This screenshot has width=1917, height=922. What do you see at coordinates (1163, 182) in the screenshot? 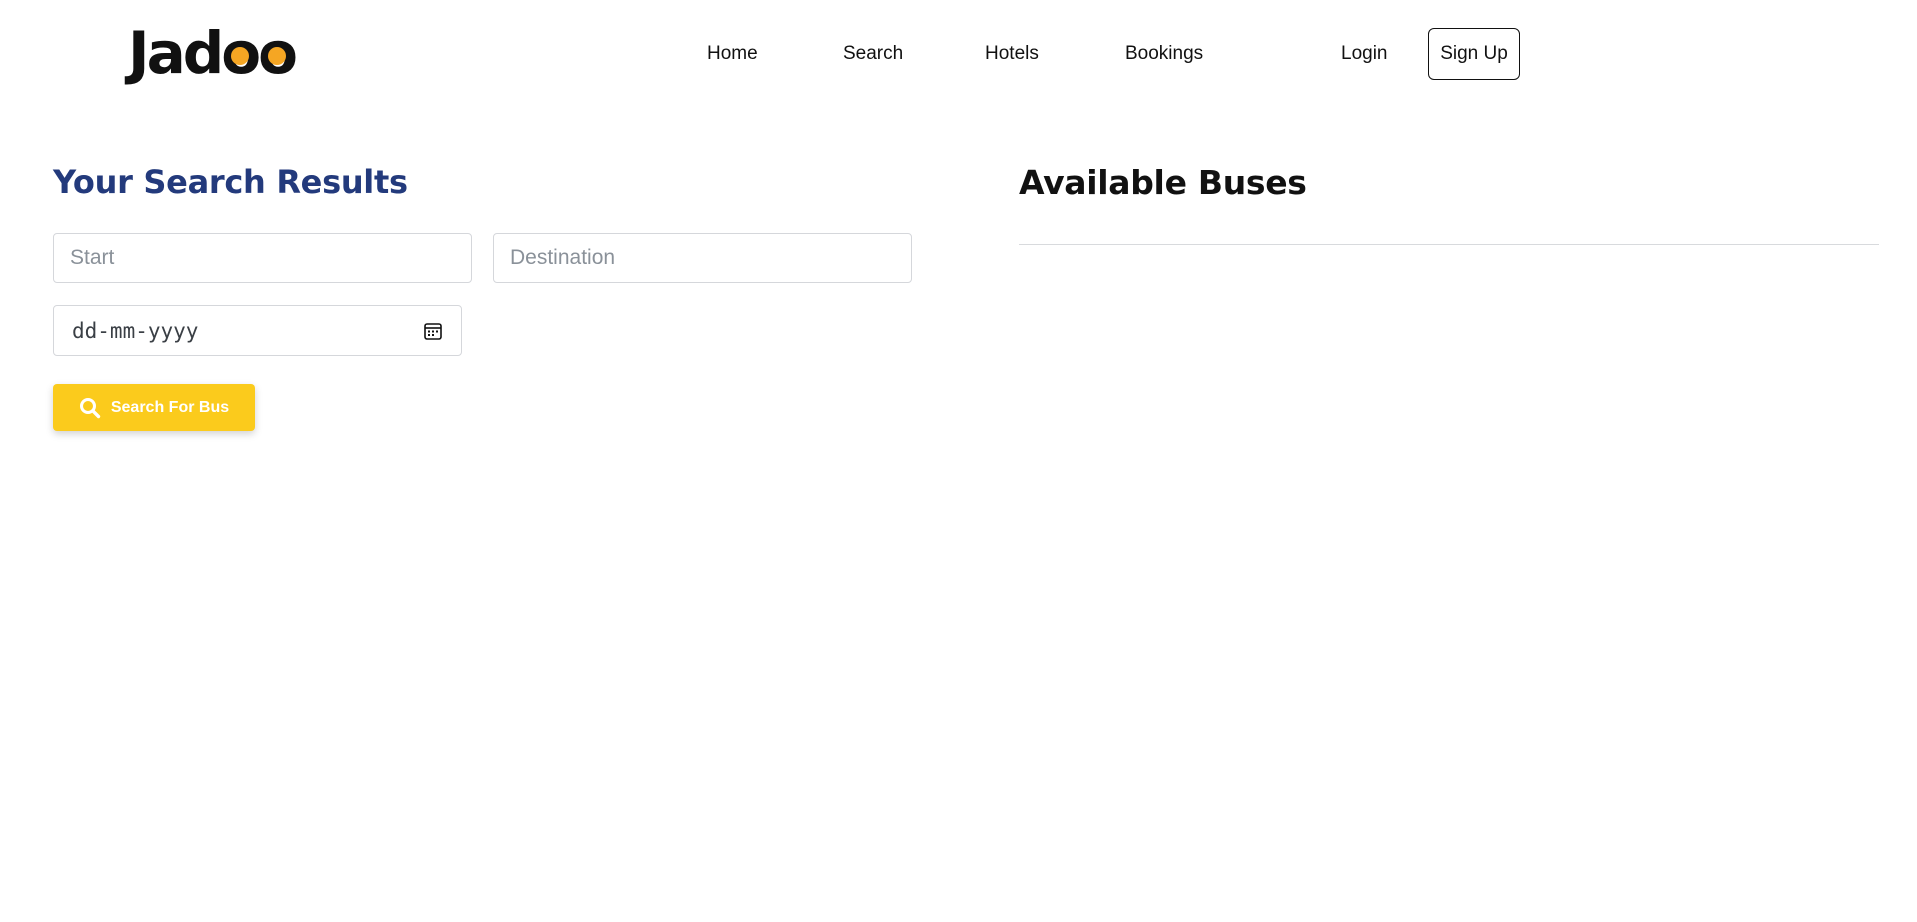
I see `available-buses-title: Available Buses` at bounding box center [1163, 182].